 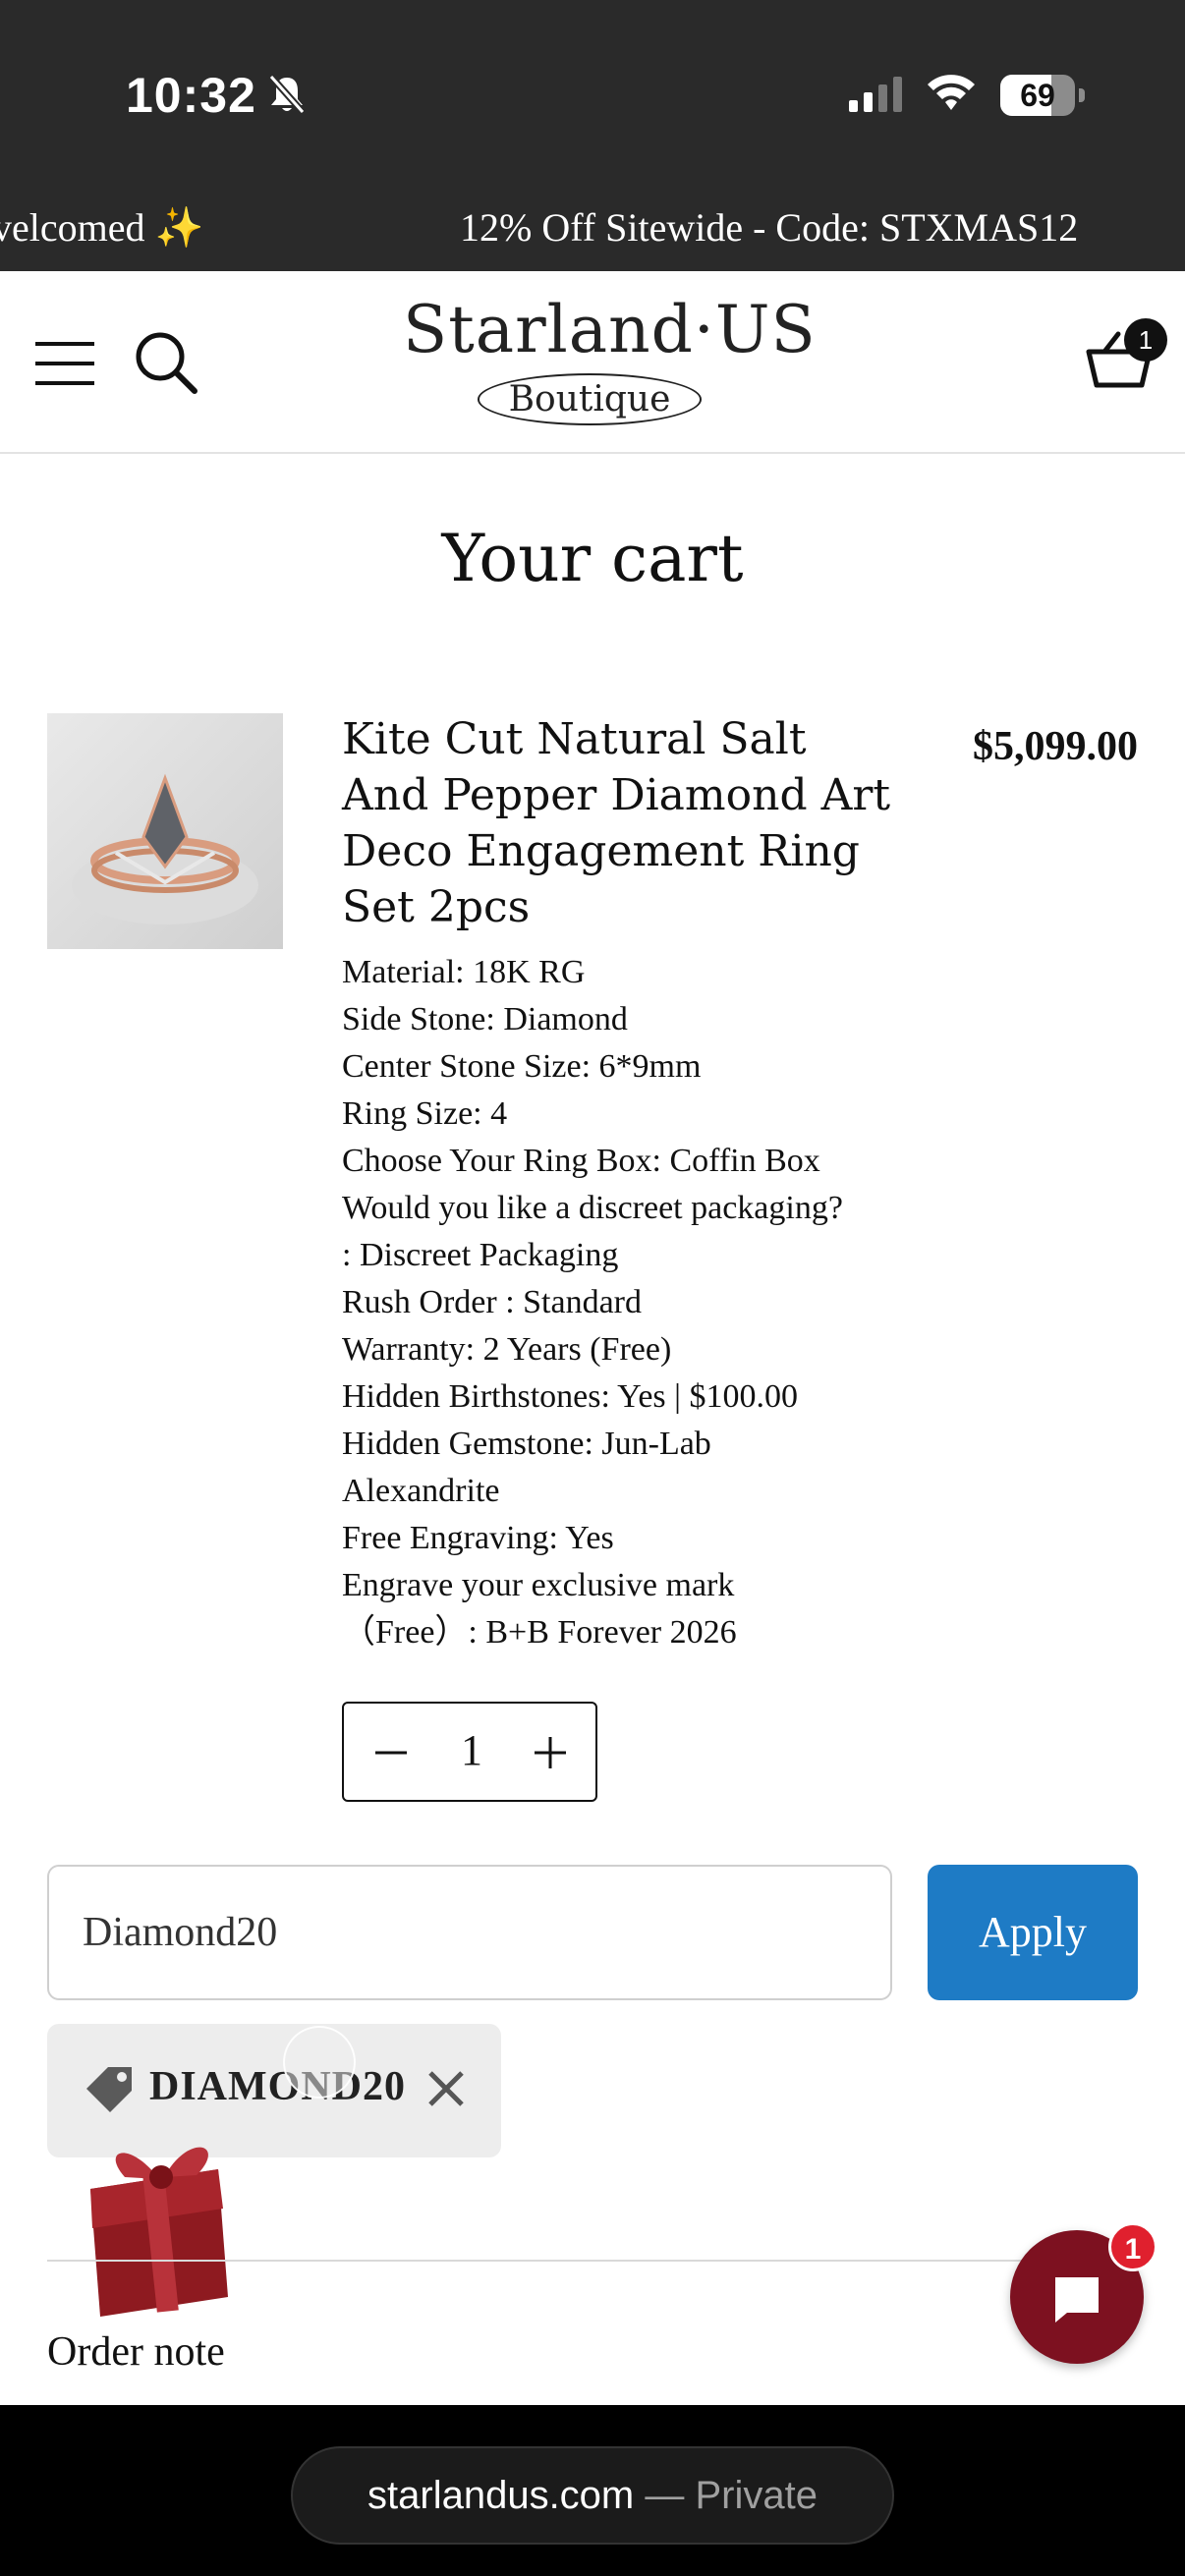 What do you see at coordinates (478, 1538) in the screenshot?
I see `option-line: Free Engraving: Yes` at bounding box center [478, 1538].